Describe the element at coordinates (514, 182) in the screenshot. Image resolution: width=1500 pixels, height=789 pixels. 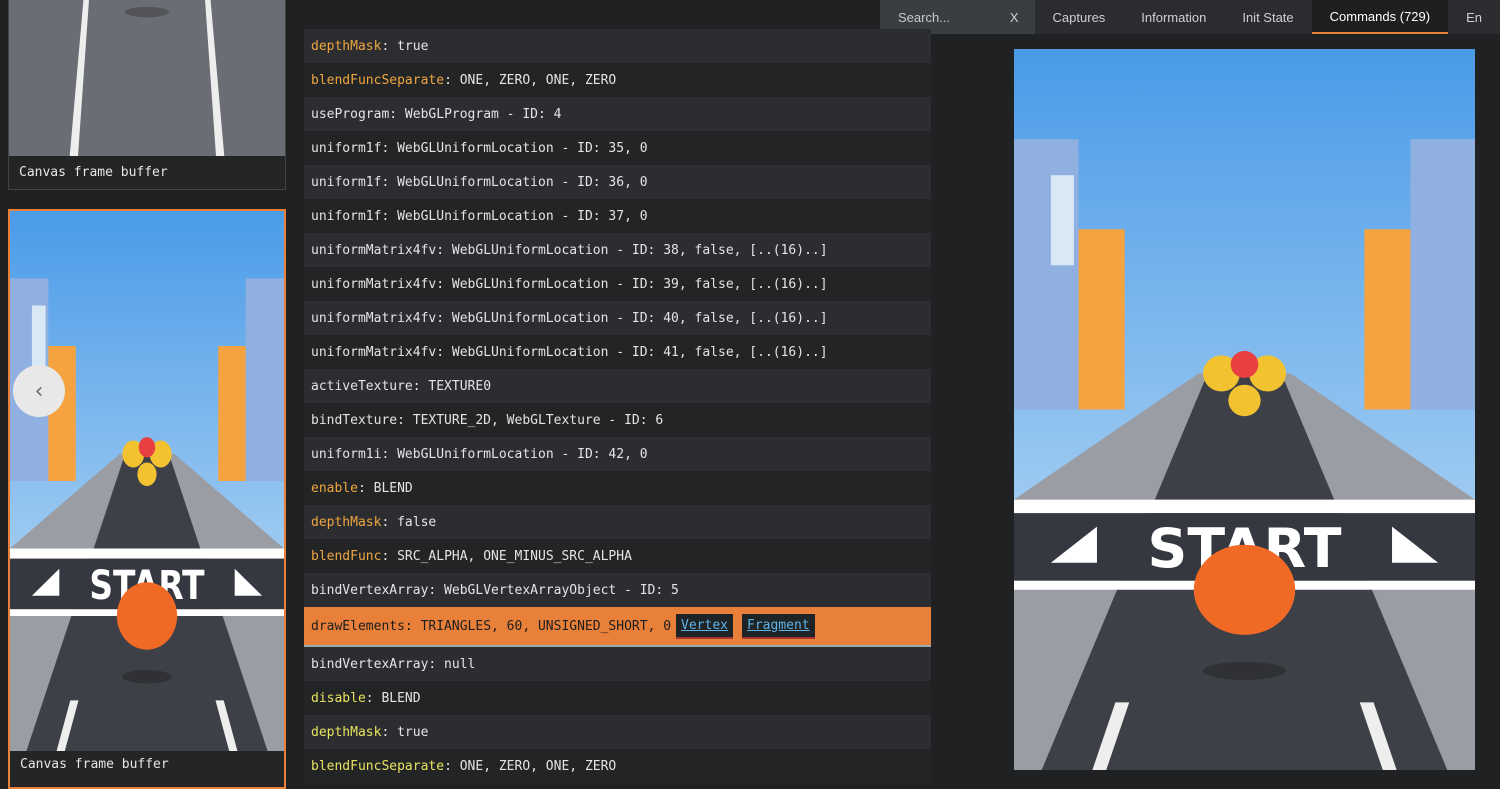
I see `command-args: : WebGLUniformLocation - ID: 36, 0` at that location.